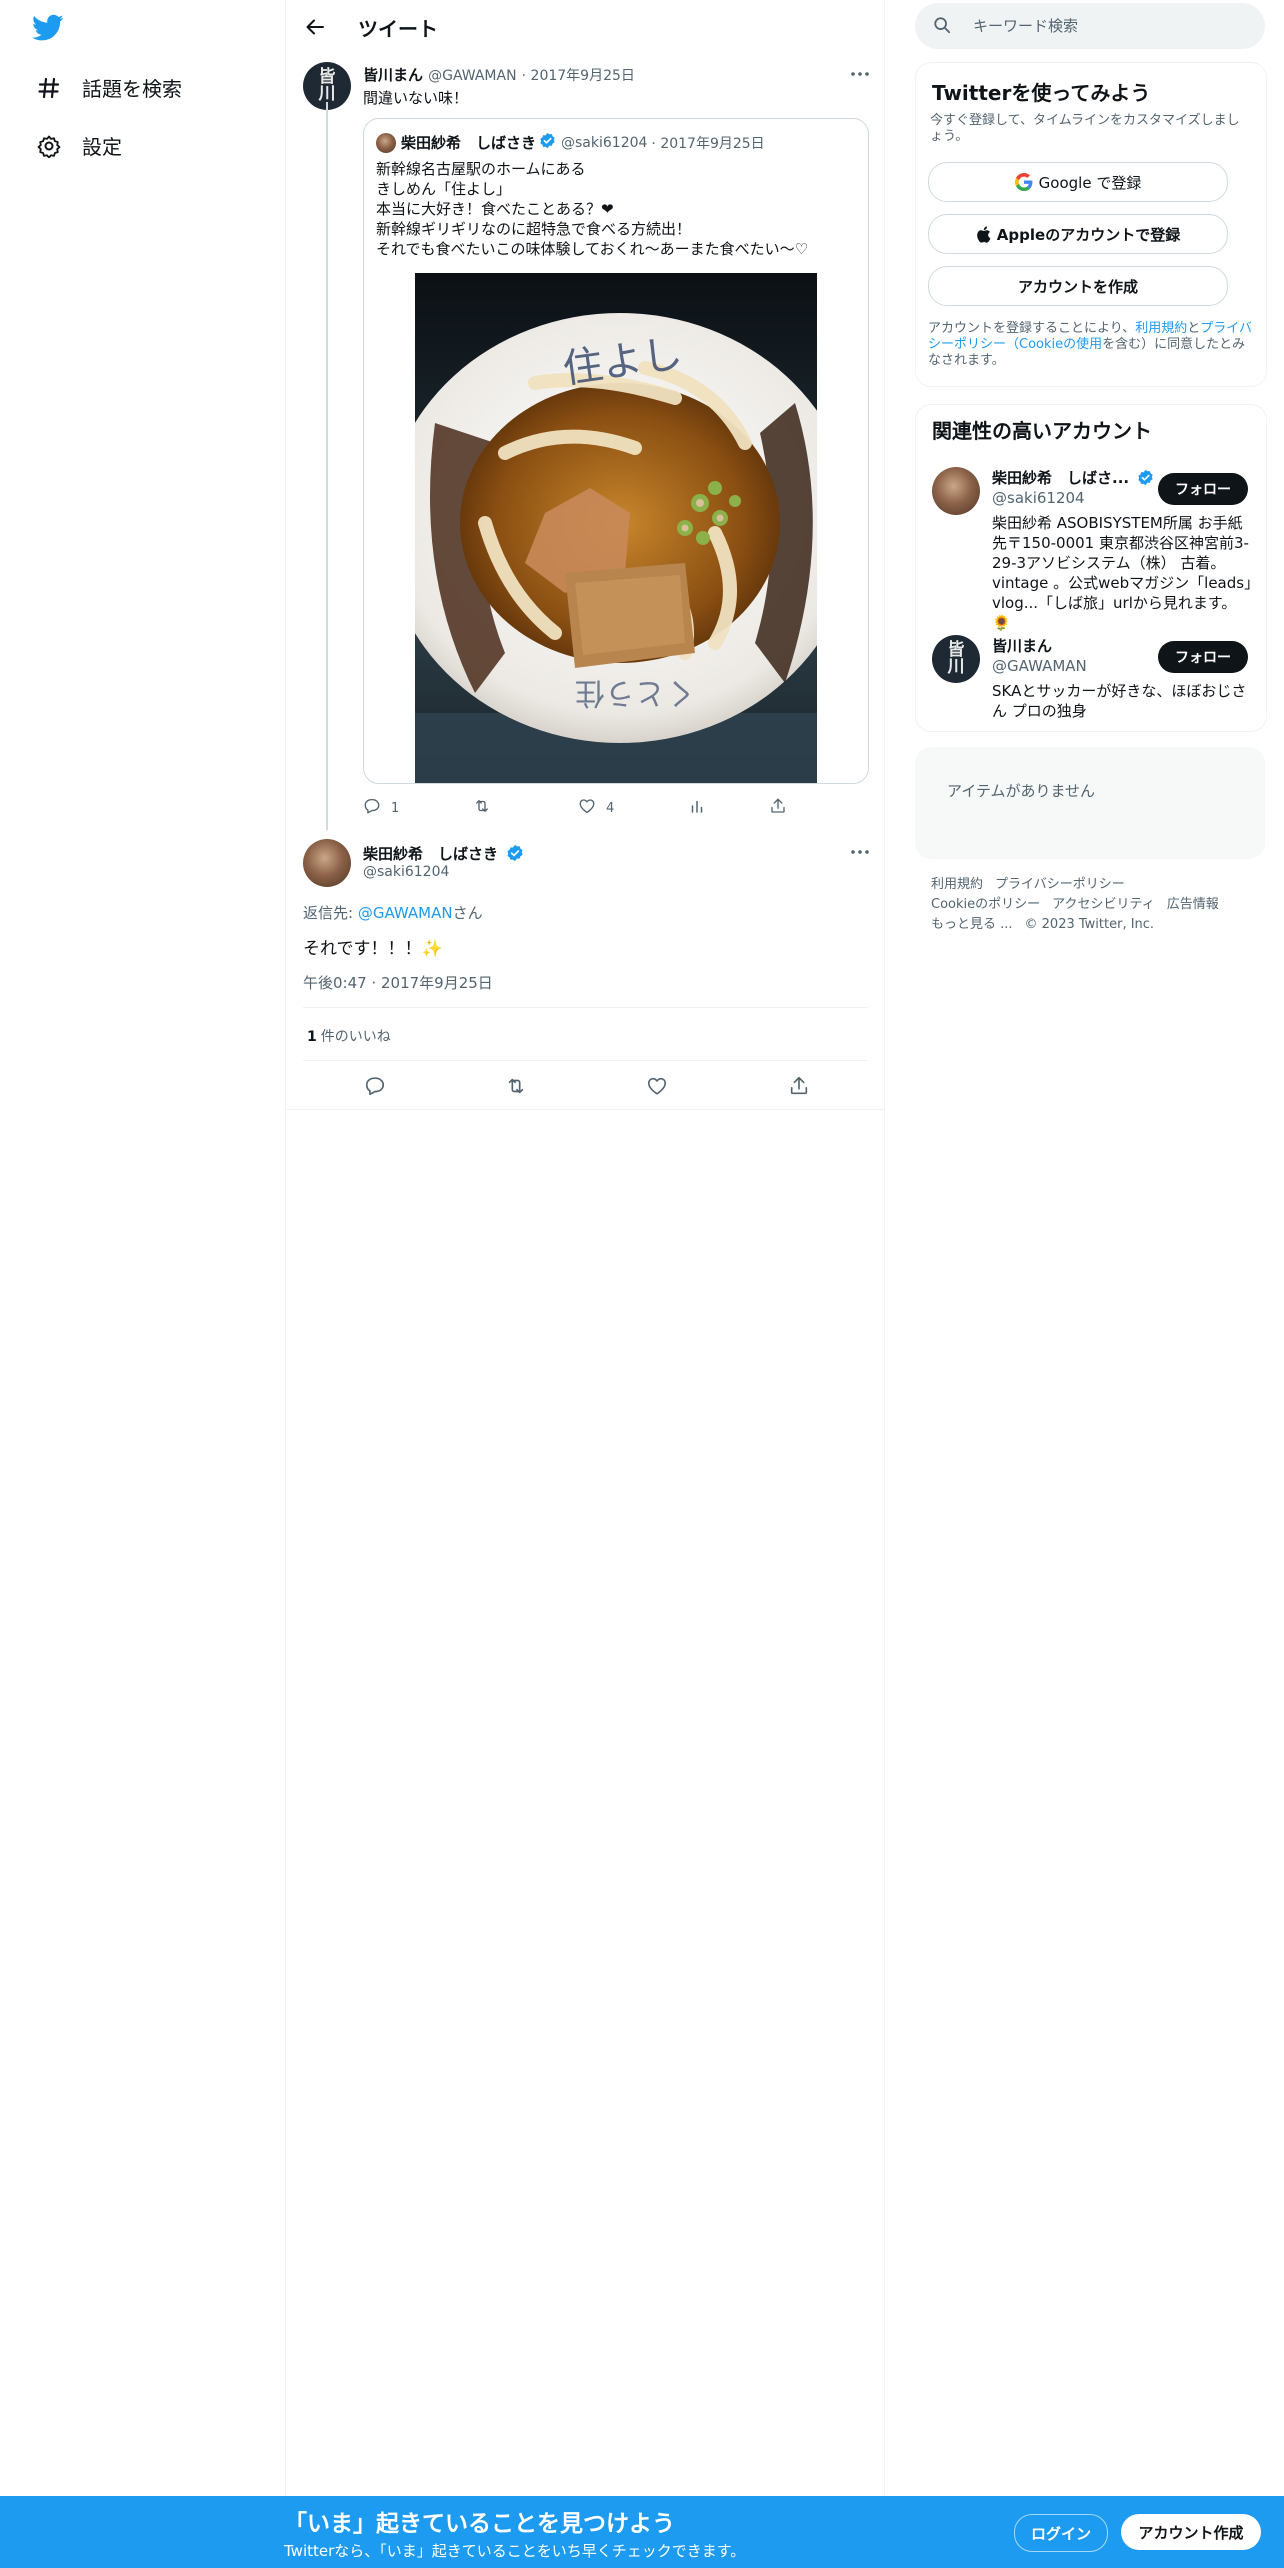  I want to click on quoted-tweet-name: 柴田紗希 しばさき, so click(469, 143).